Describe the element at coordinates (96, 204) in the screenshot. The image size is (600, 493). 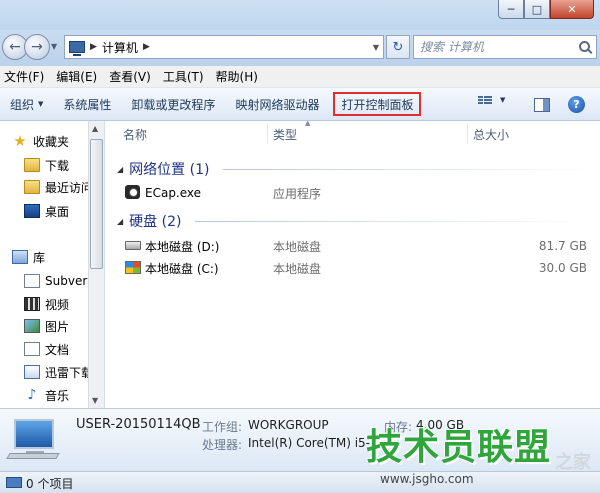
I see `scroll-thumb` at that location.